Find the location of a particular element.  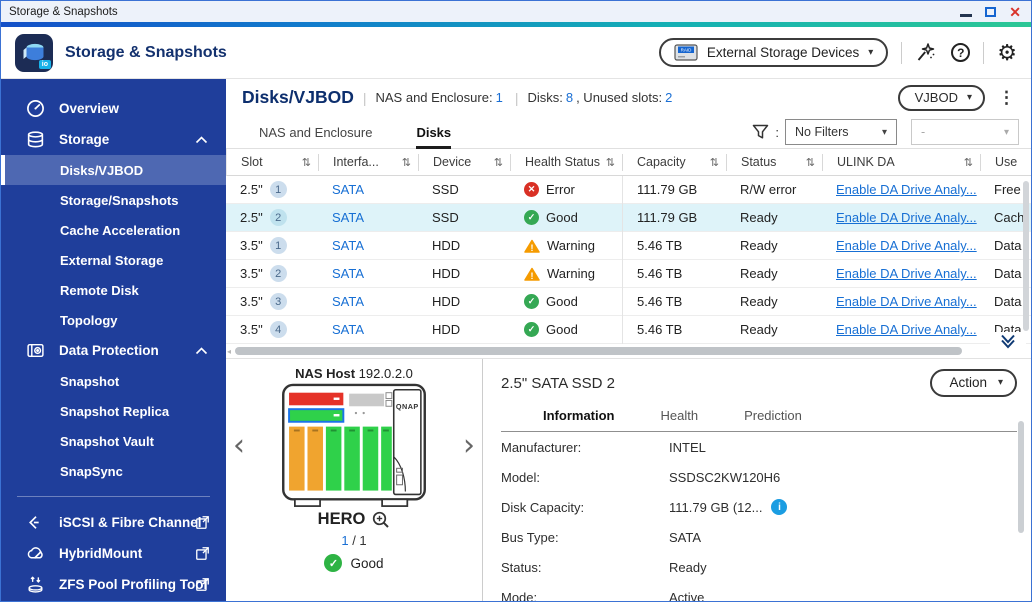

sidebar-item-snapshot-replica: Snapshot Replica is located at coordinates (113, 411).